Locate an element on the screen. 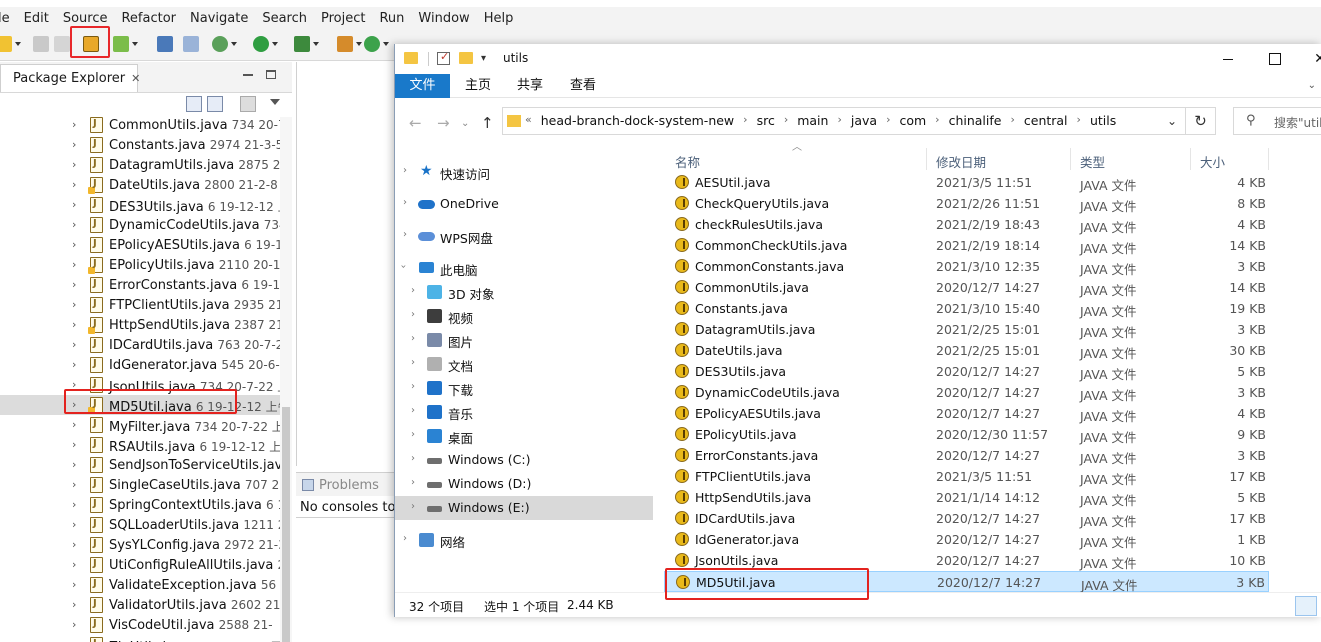  file-row: DES3Utils.java 2020/12/7 14:27 JAVA 文件 5 KB is located at coordinates (966, 371).